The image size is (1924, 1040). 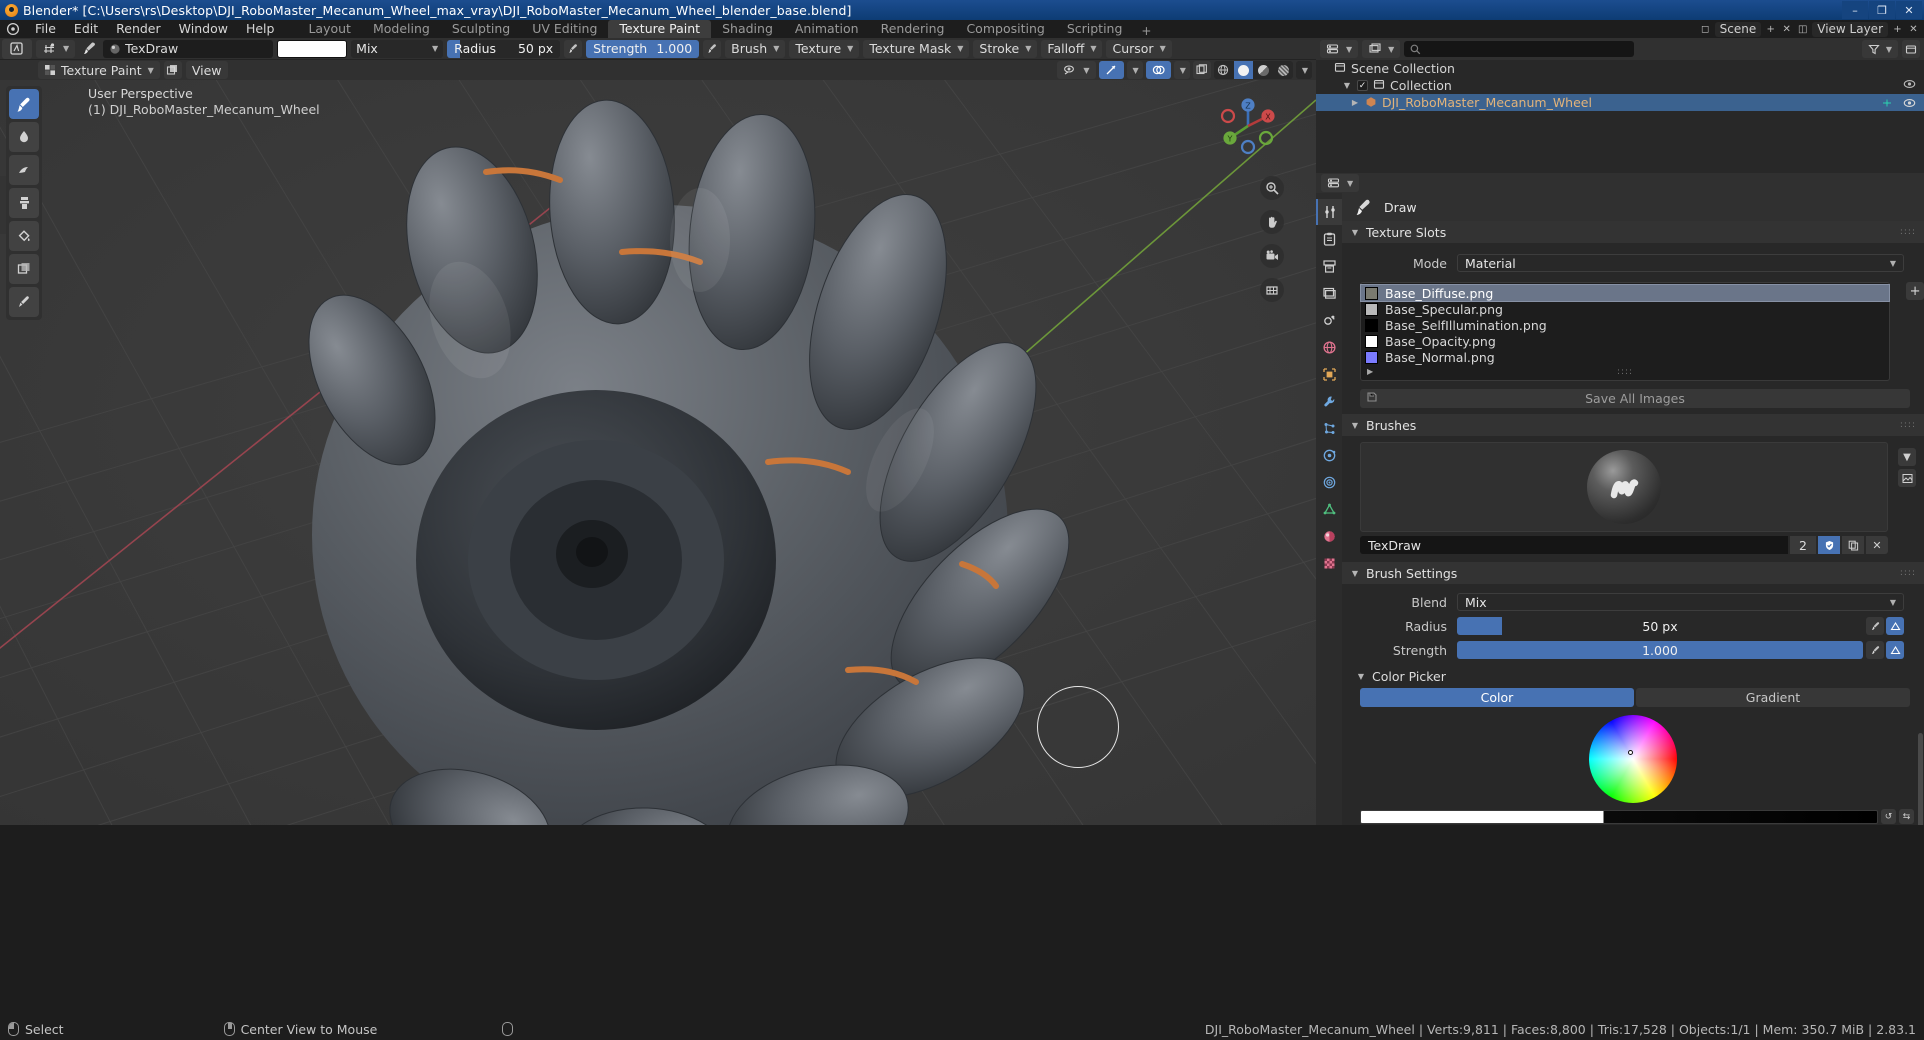 I want to click on material-preview-shading-button, so click(x=1263, y=70).